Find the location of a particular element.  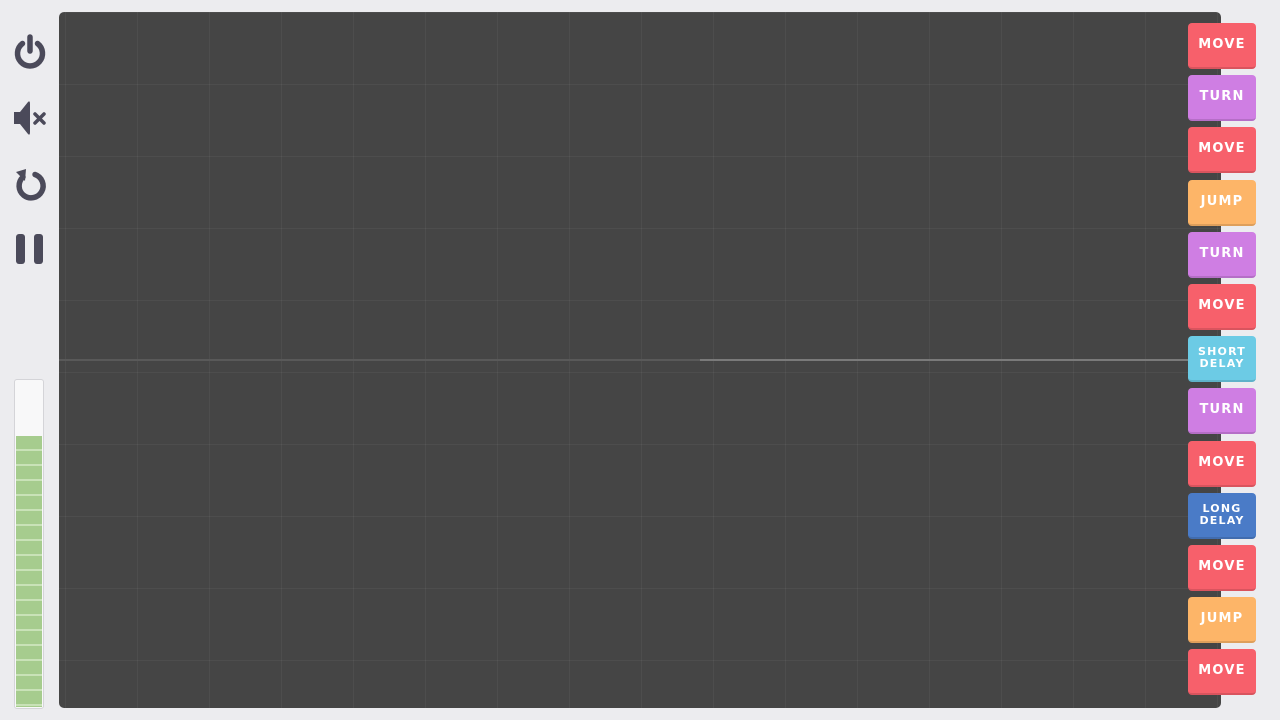

restart-button is located at coordinates (30, 185).